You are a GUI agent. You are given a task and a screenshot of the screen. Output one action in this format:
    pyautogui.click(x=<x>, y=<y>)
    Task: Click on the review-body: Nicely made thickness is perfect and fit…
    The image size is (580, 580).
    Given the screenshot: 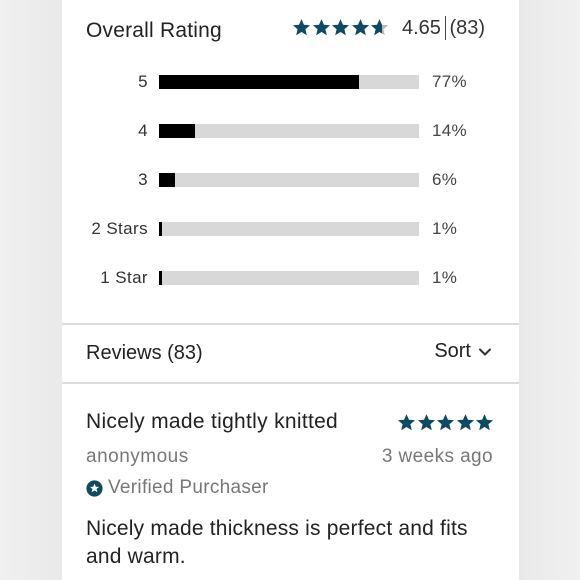 What is the action you would take?
    pyautogui.click(x=277, y=542)
    